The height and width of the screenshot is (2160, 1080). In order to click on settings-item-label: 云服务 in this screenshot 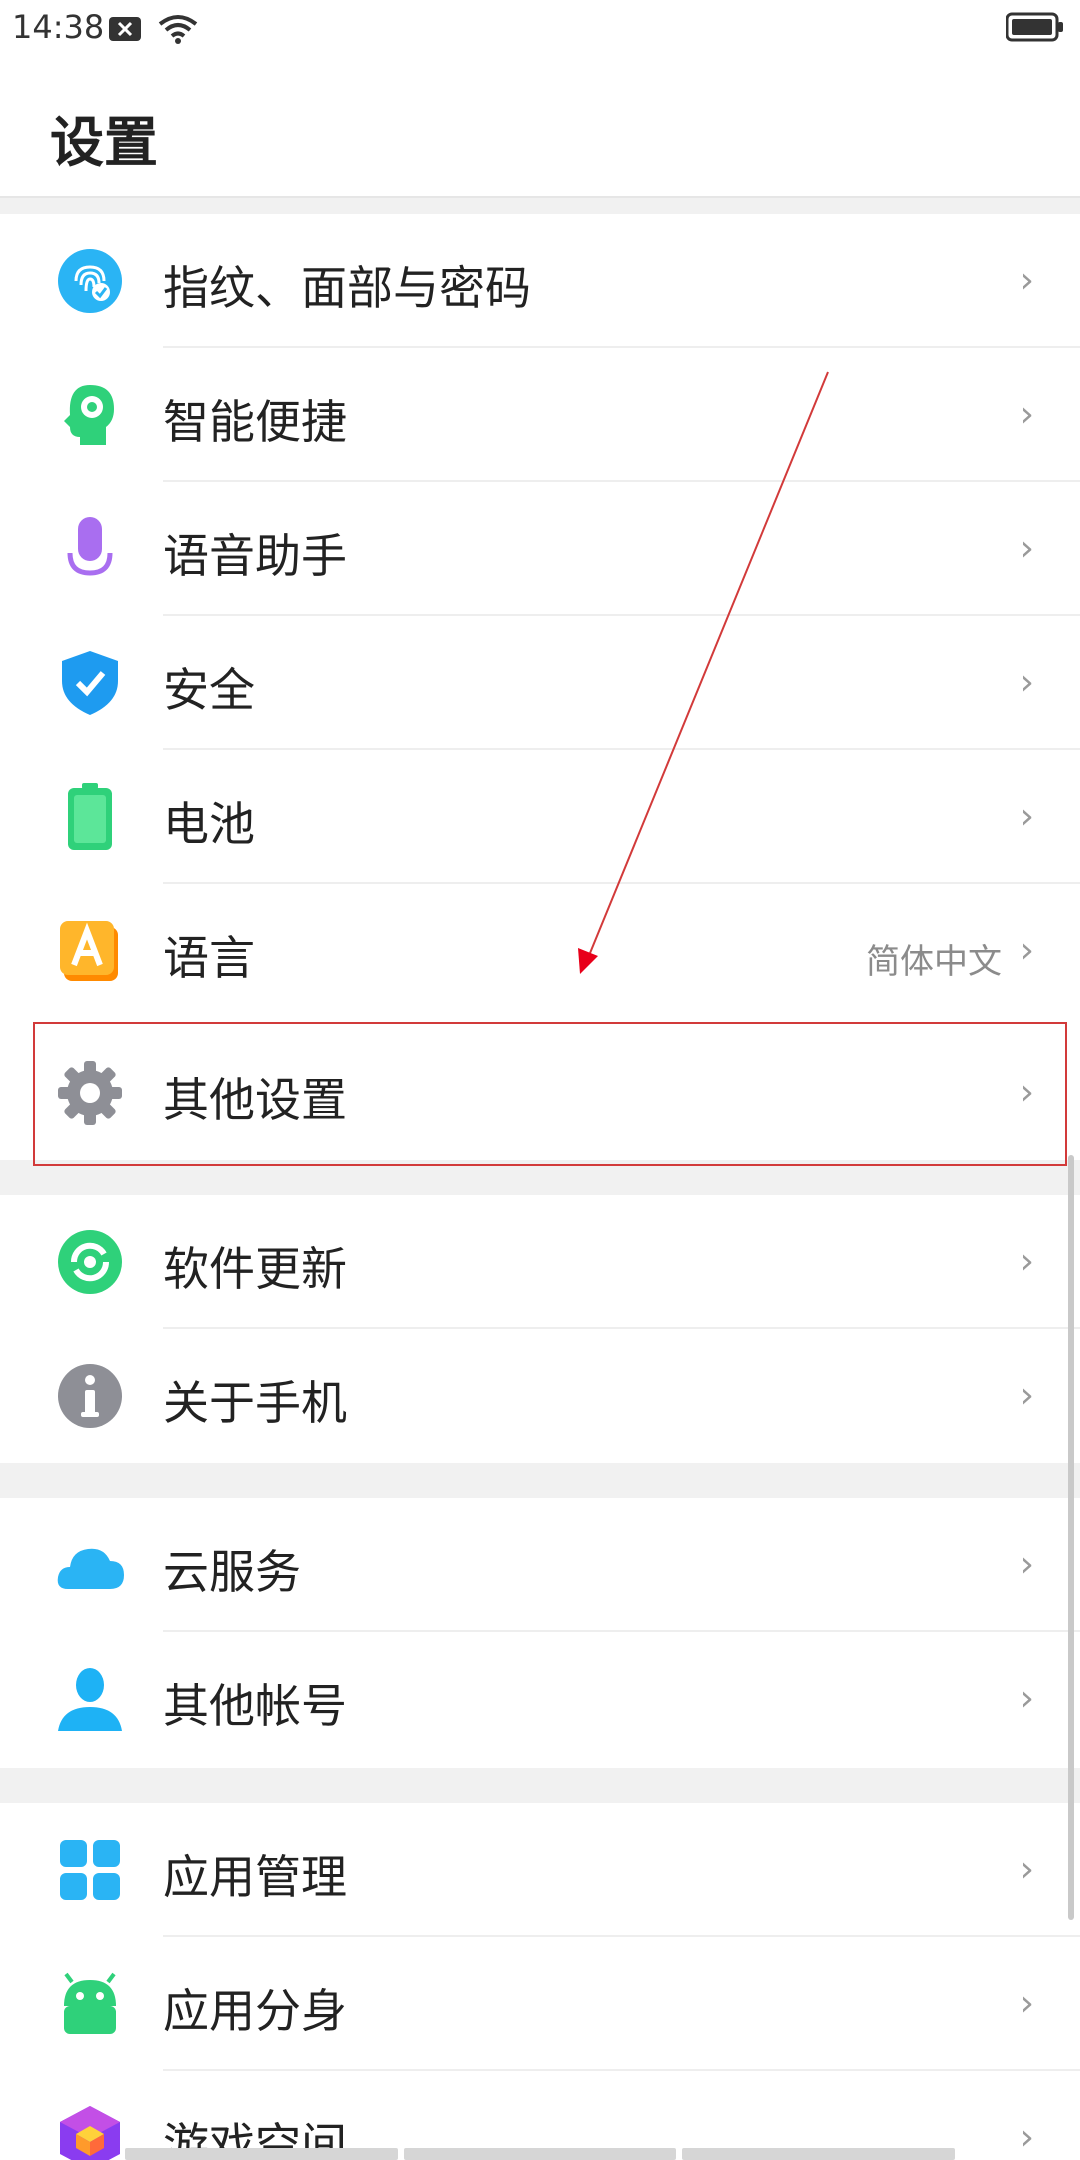, I will do `click(232, 1572)`.